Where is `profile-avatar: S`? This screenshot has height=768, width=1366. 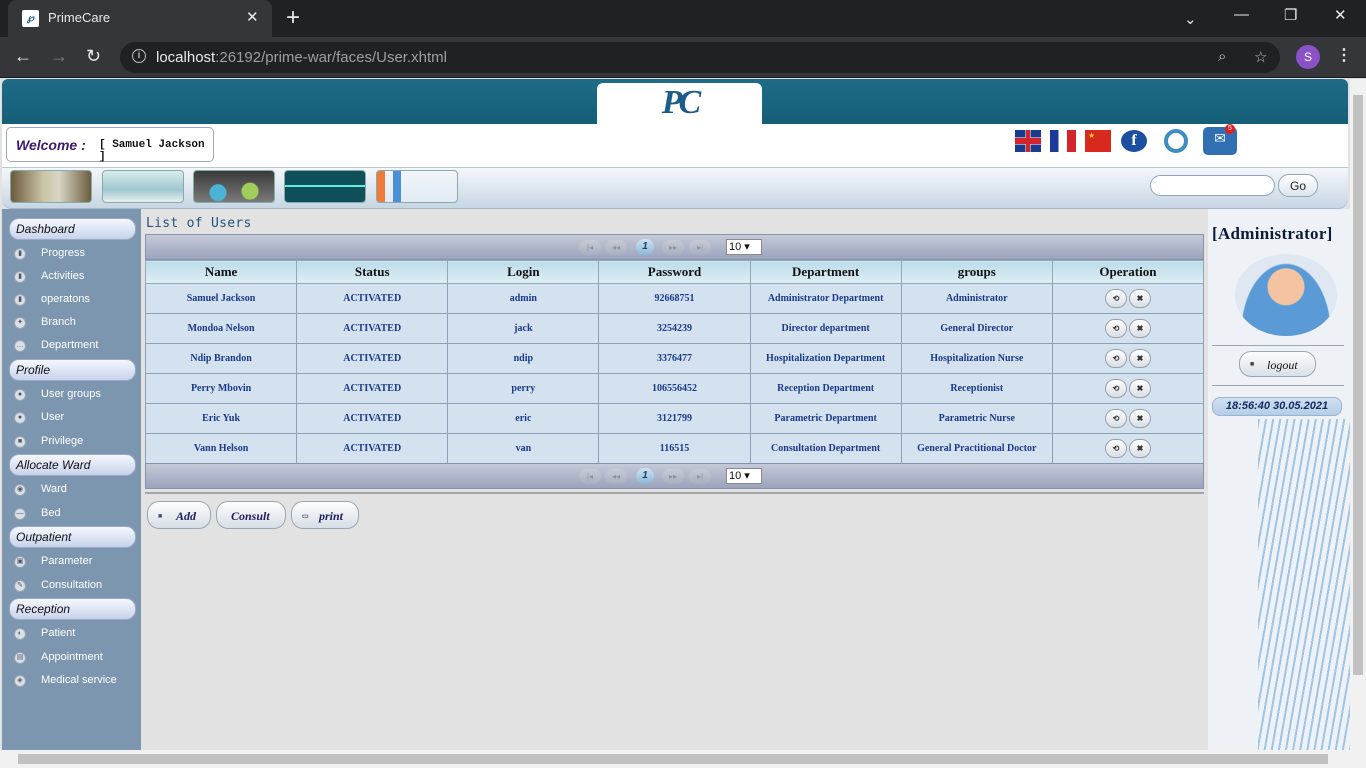
profile-avatar: S is located at coordinates (1308, 57).